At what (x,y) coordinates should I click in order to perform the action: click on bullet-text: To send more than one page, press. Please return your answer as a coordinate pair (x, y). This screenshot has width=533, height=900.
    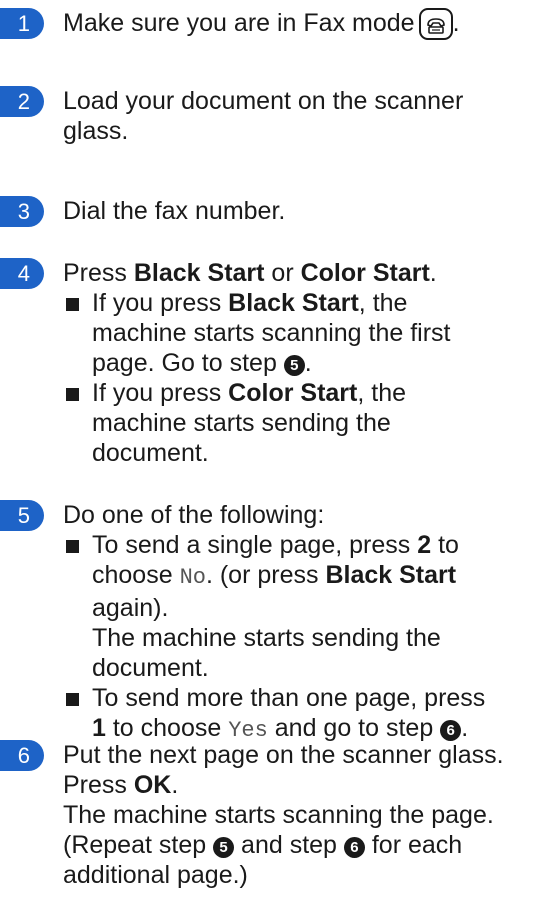
    Looking at the image, I should click on (289, 698).